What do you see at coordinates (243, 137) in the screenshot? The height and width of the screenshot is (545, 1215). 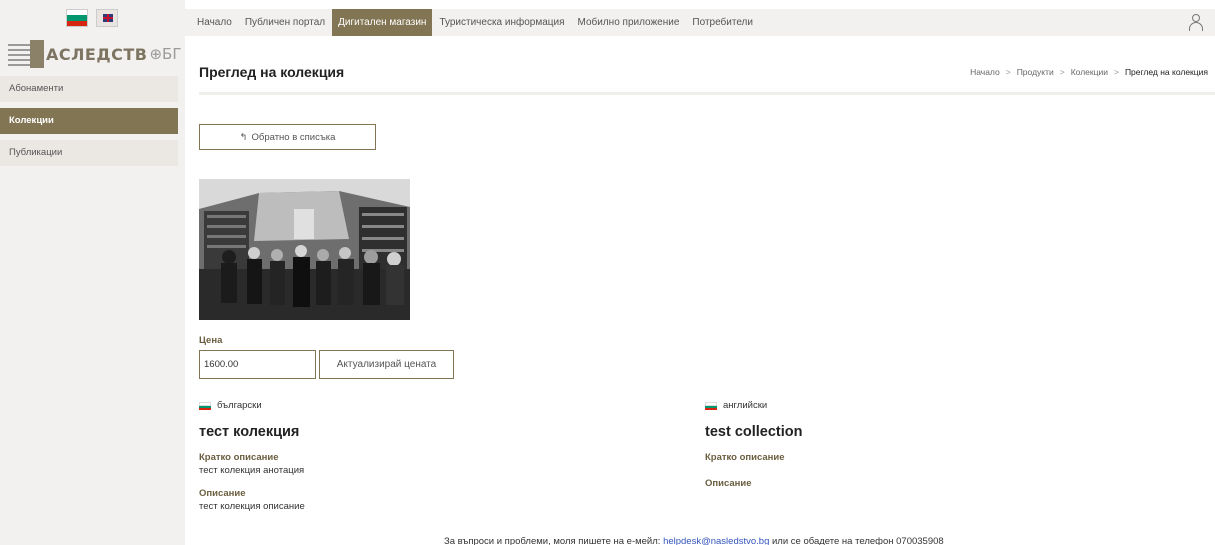 I see `return-arrow-icon: ↰` at bounding box center [243, 137].